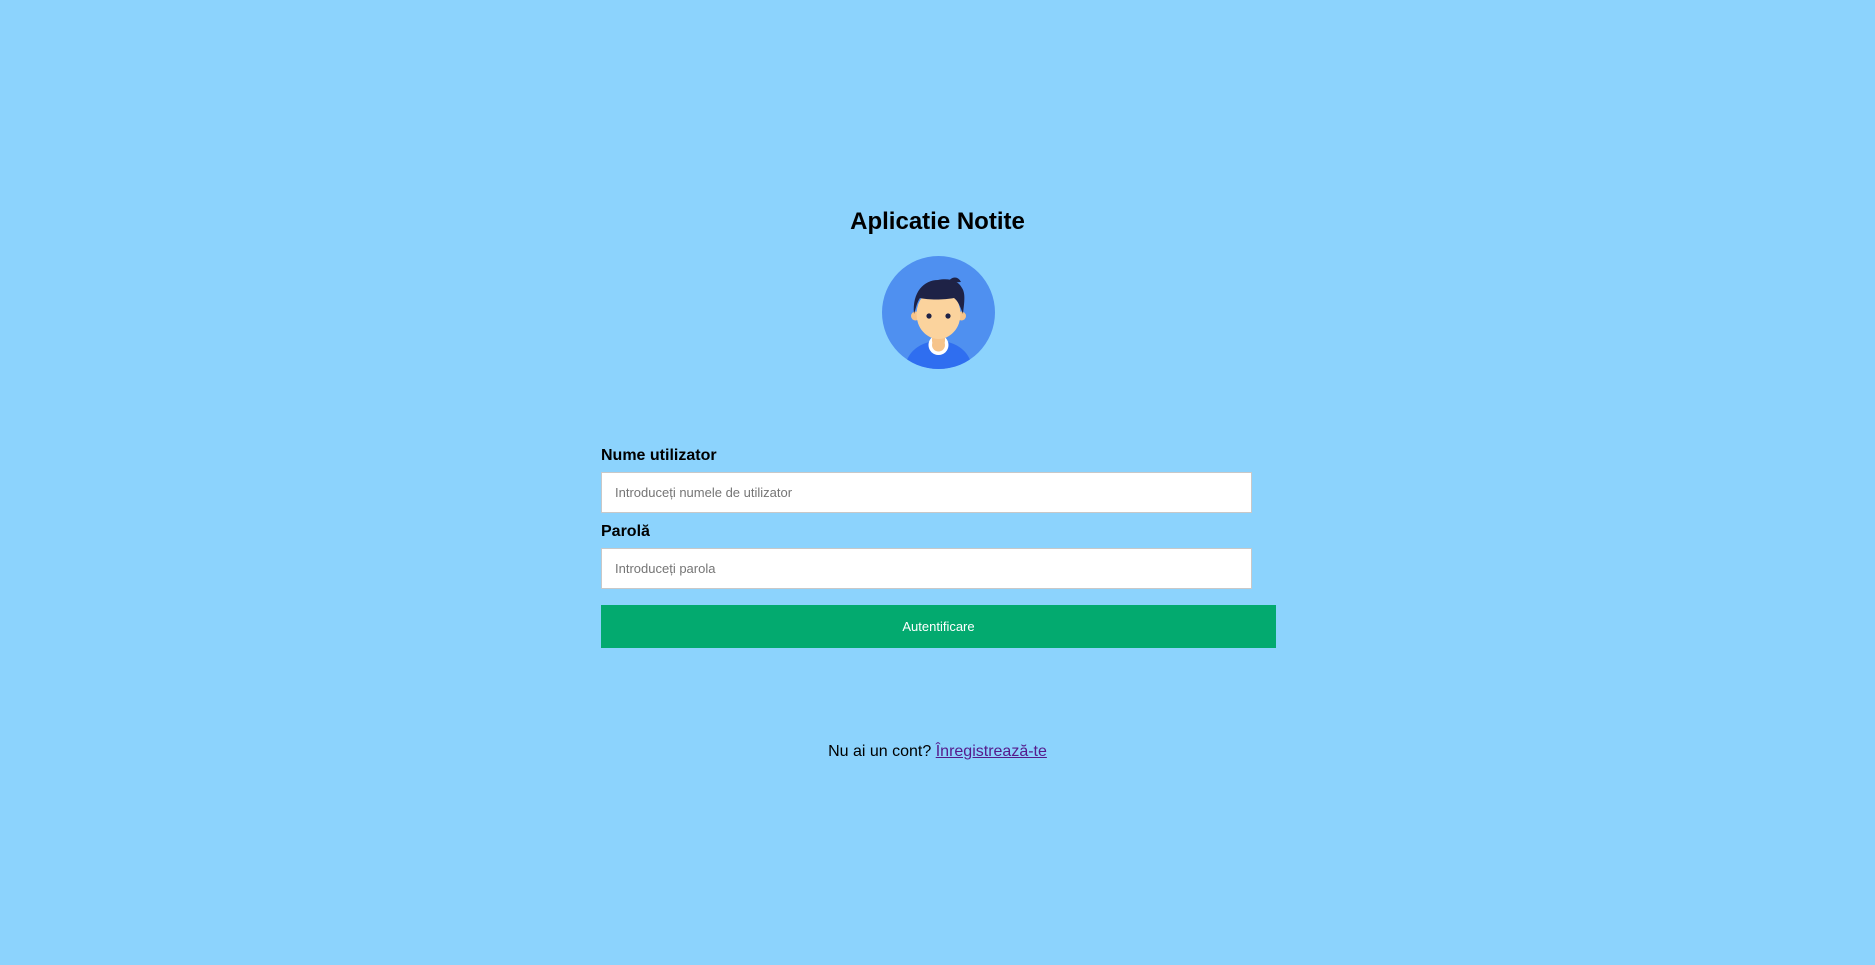 This screenshot has width=1875, height=965. I want to click on register-prompt: Nu ai un cont? Înregistrează-te, so click(937, 752).